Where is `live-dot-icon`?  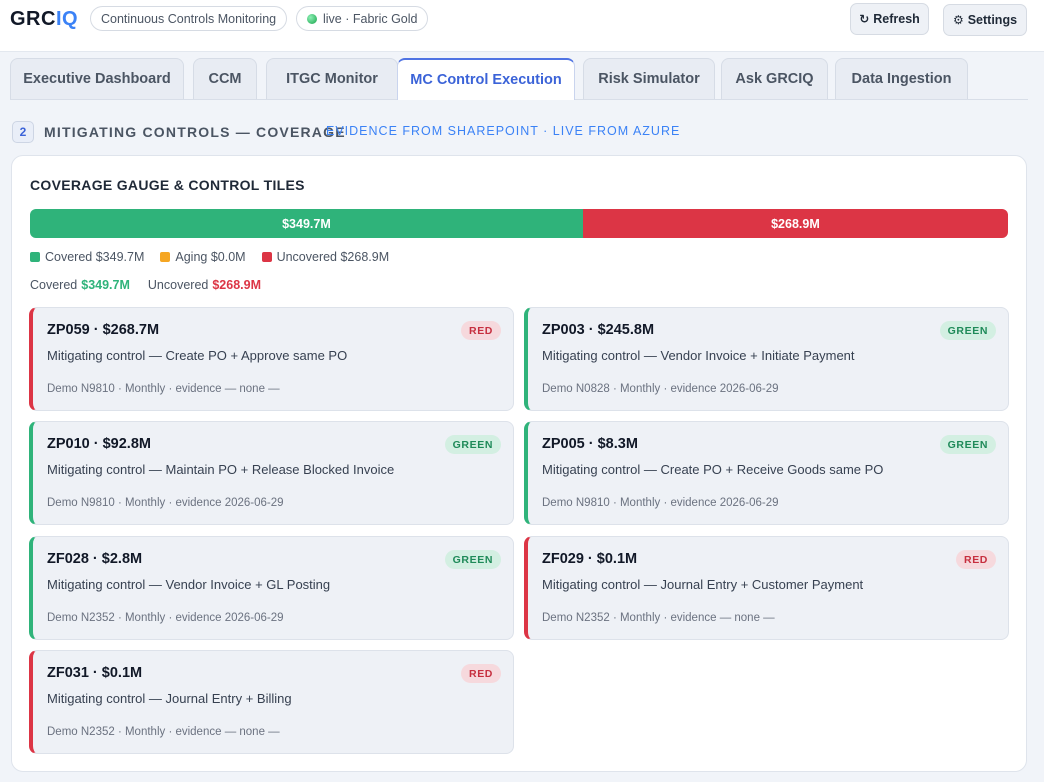
live-dot-icon is located at coordinates (312, 18).